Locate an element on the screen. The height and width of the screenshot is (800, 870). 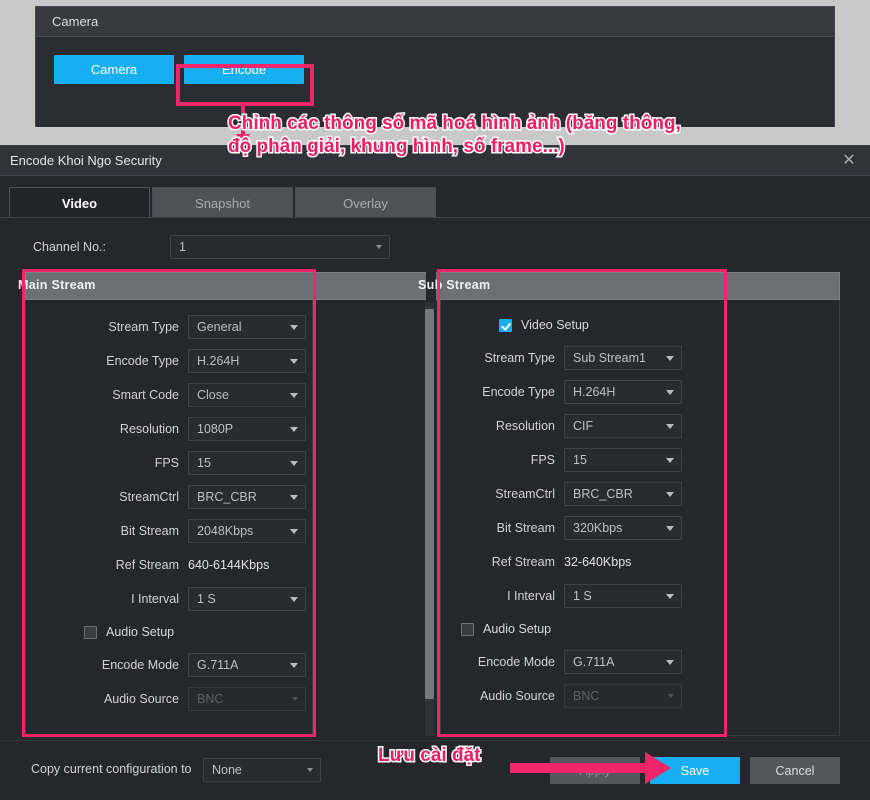
sub-video-setup-checkbox is located at coordinates (505, 325).